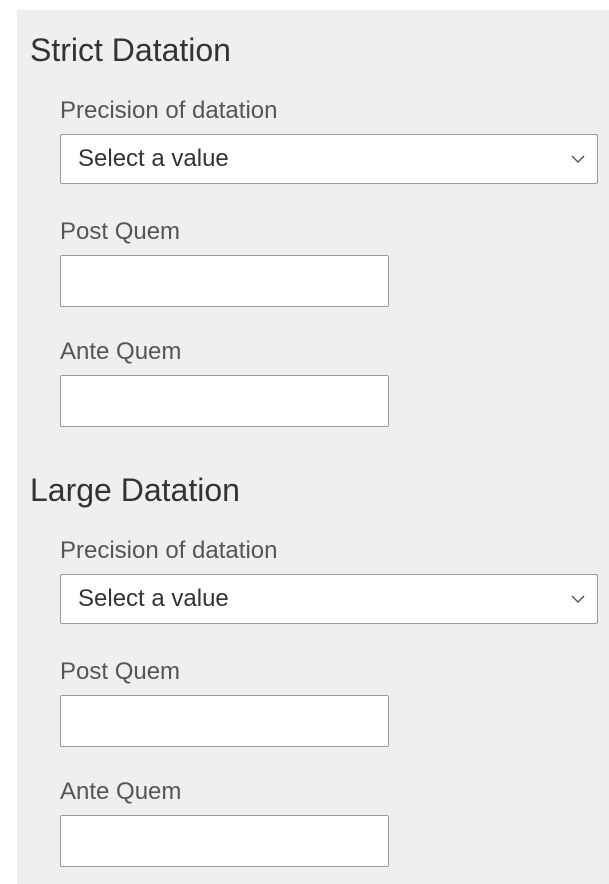  I want to click on section-title: Large Datation, so click(135, 490).